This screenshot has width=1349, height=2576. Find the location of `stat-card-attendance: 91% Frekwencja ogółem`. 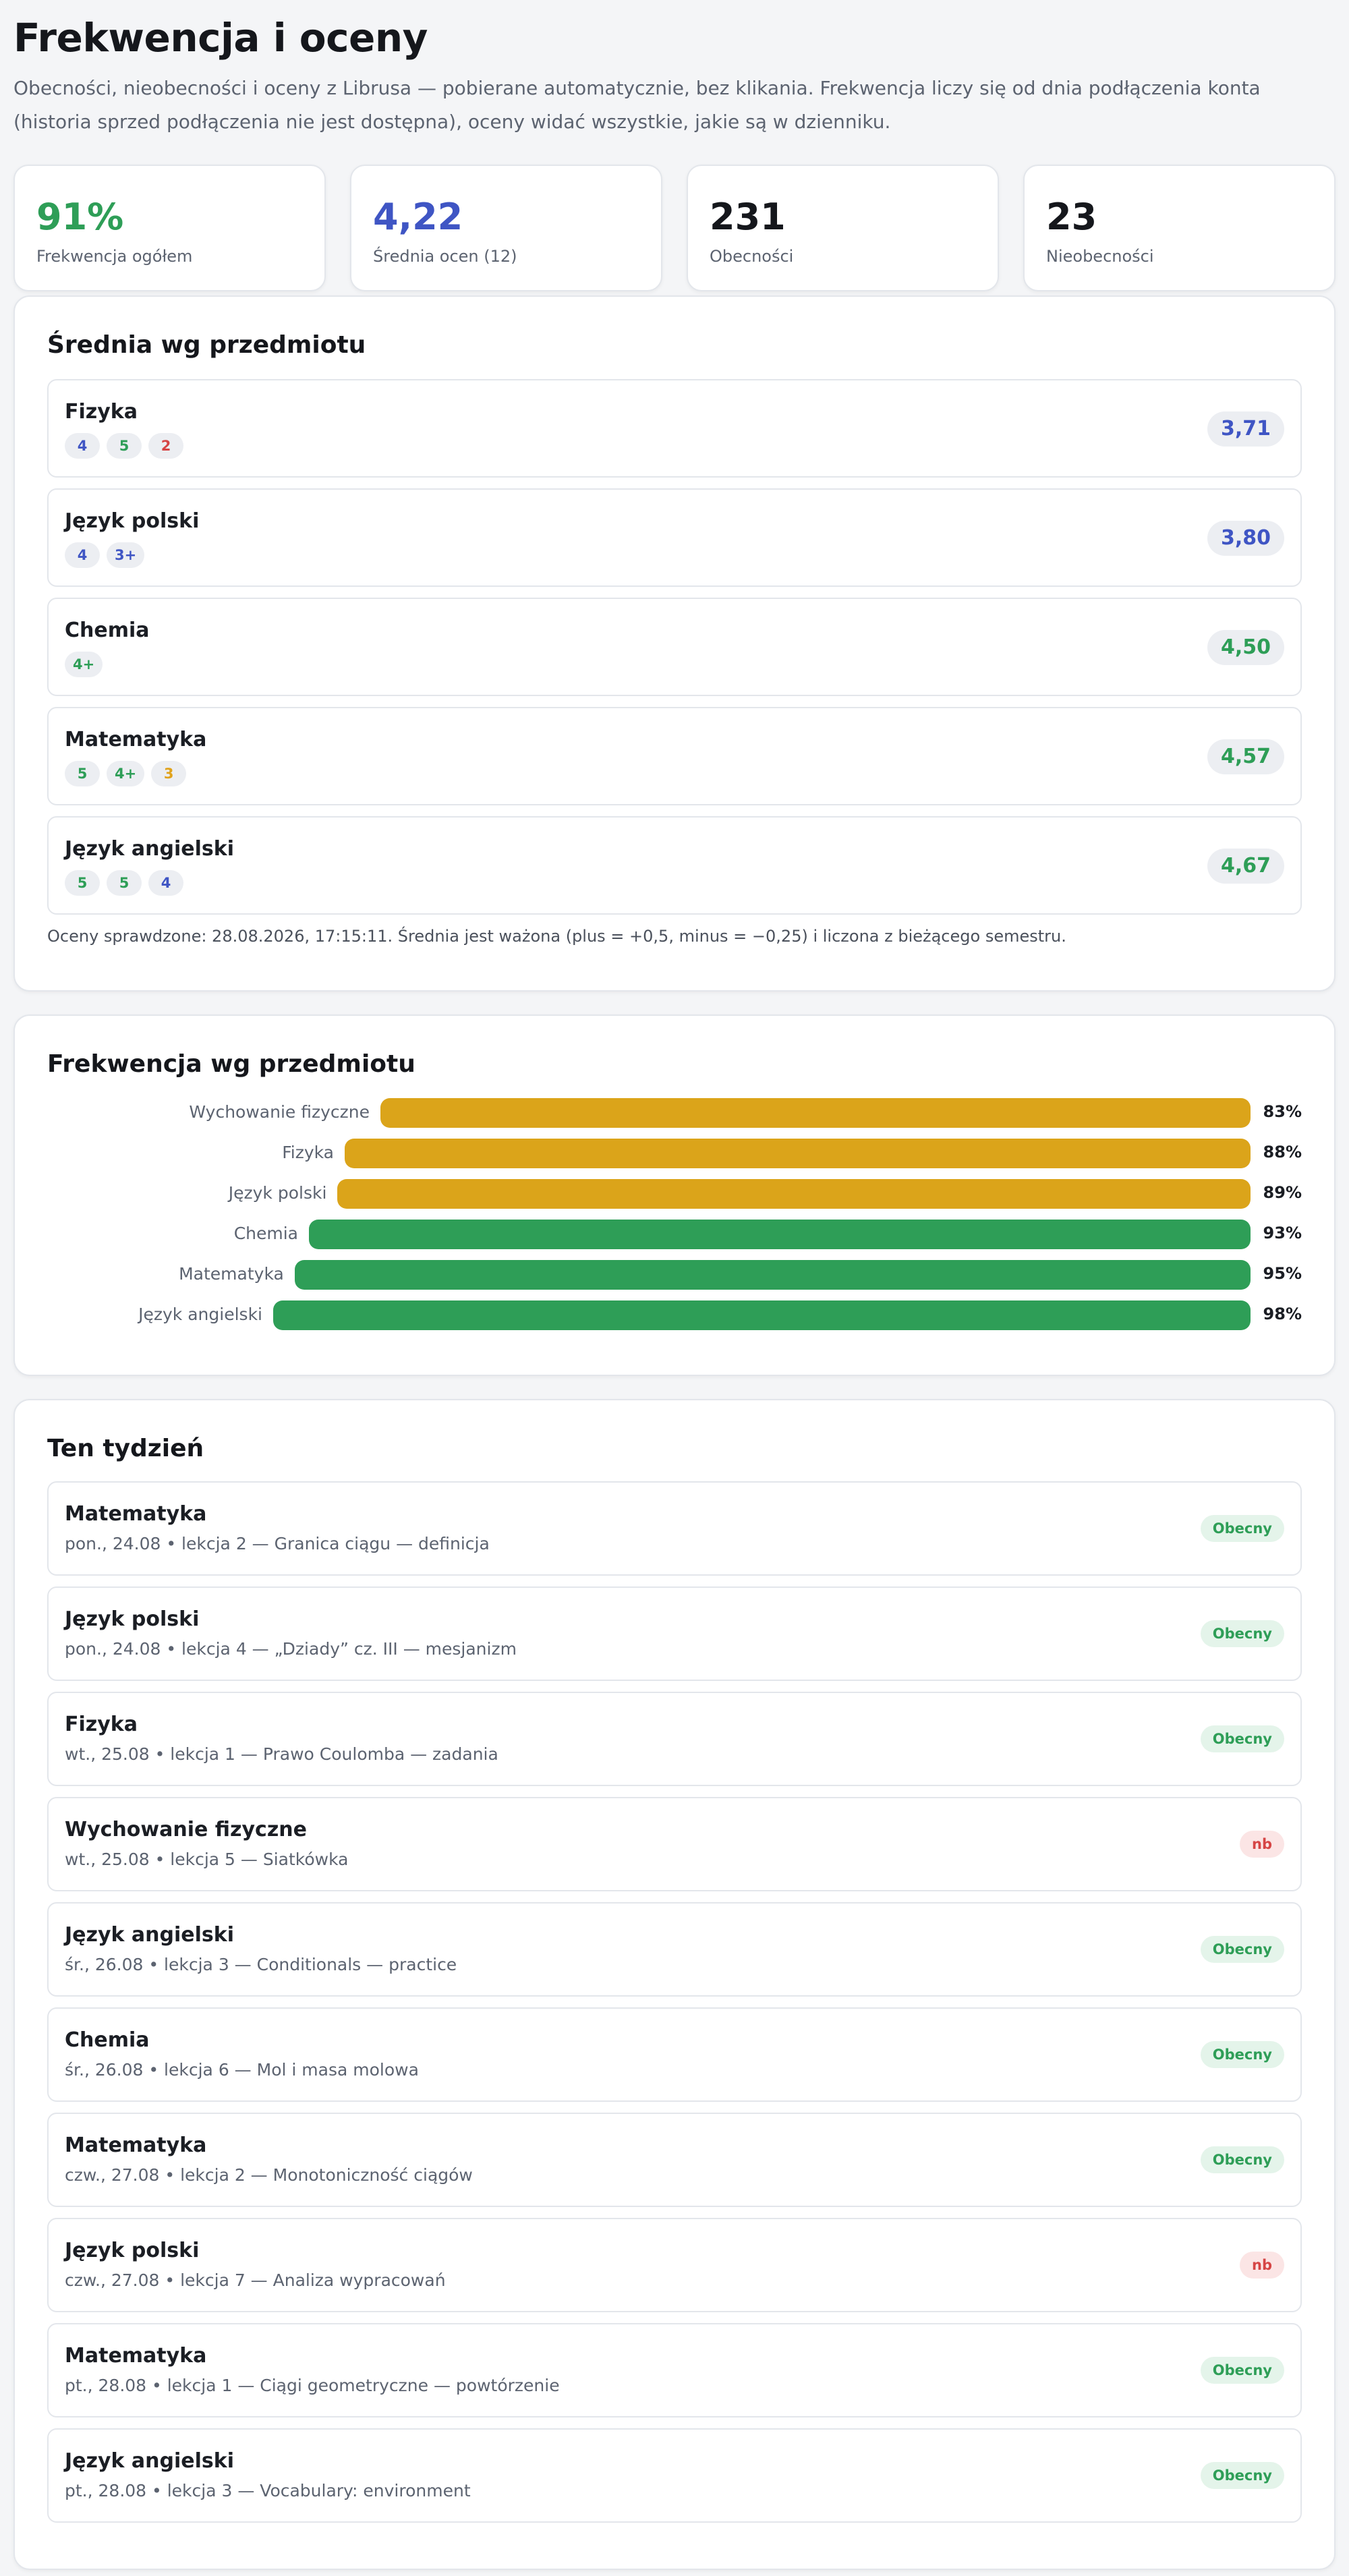

stat-card-attendance: 91% Frekwencja ogółem is located at coordinates (169, 228).